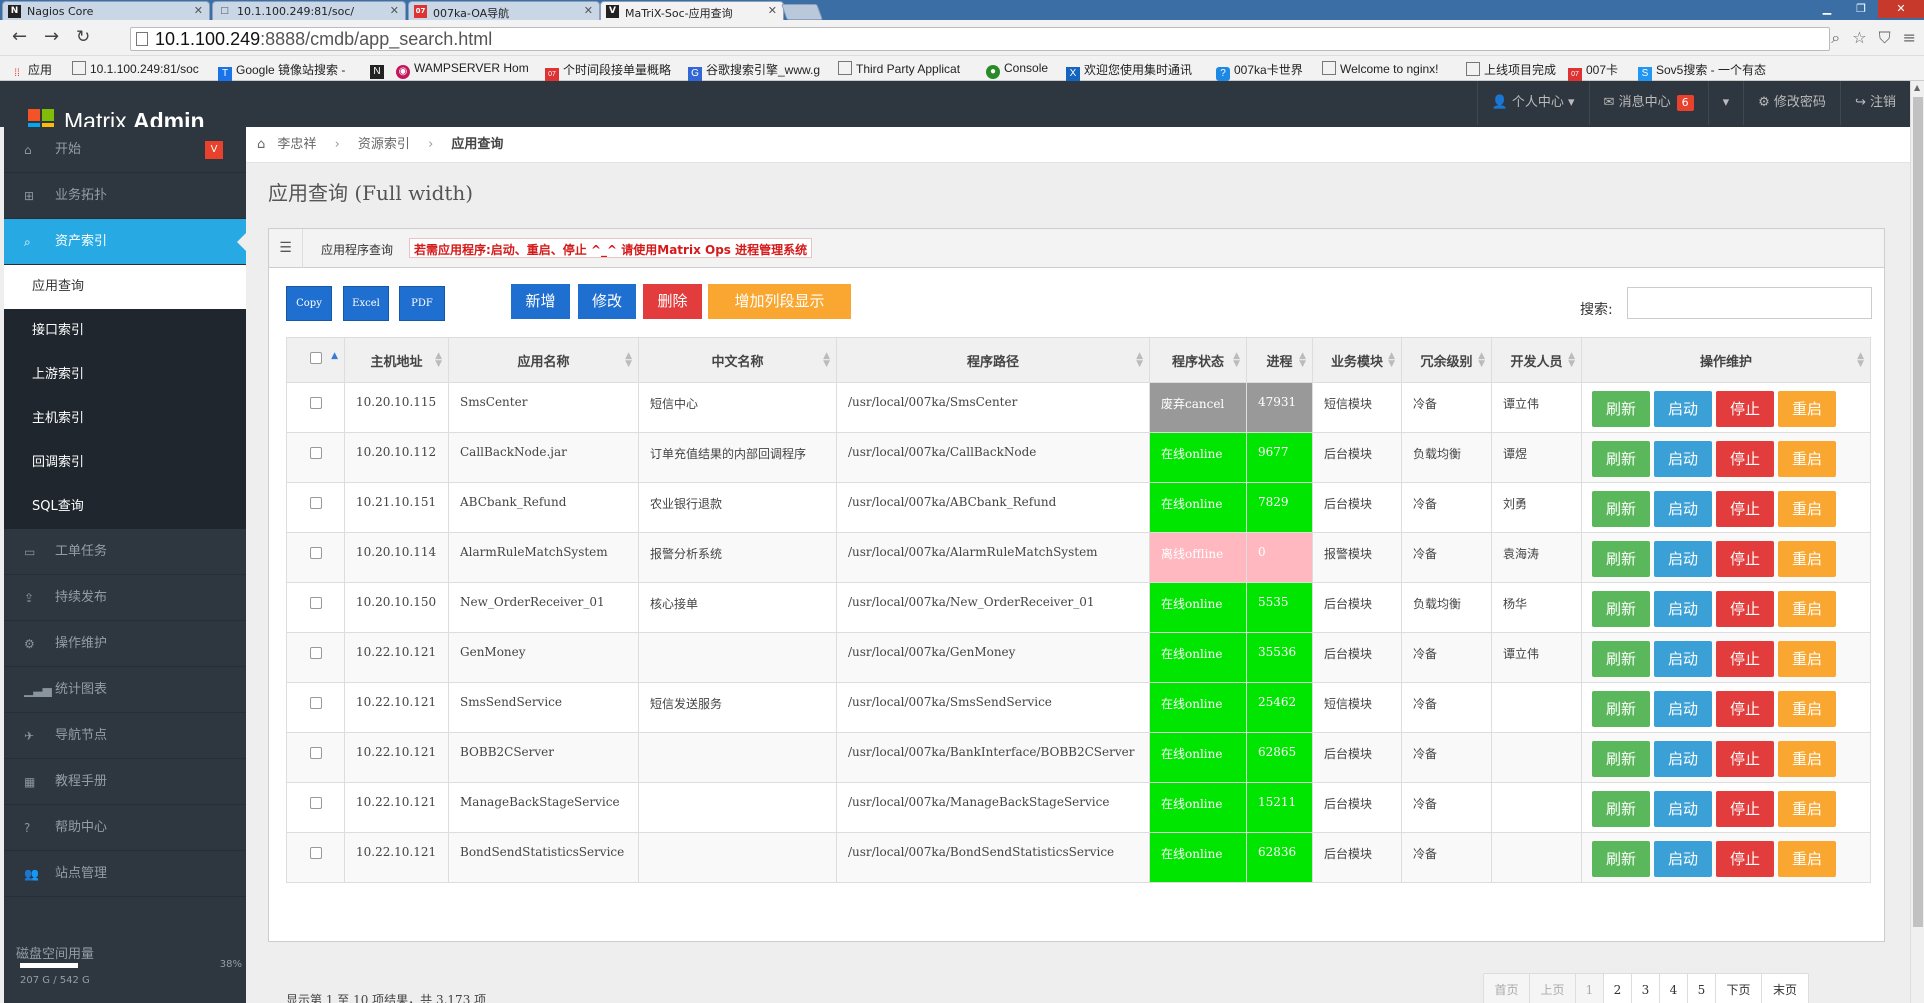  I want to click on new-tab-button, so click(802, 12).